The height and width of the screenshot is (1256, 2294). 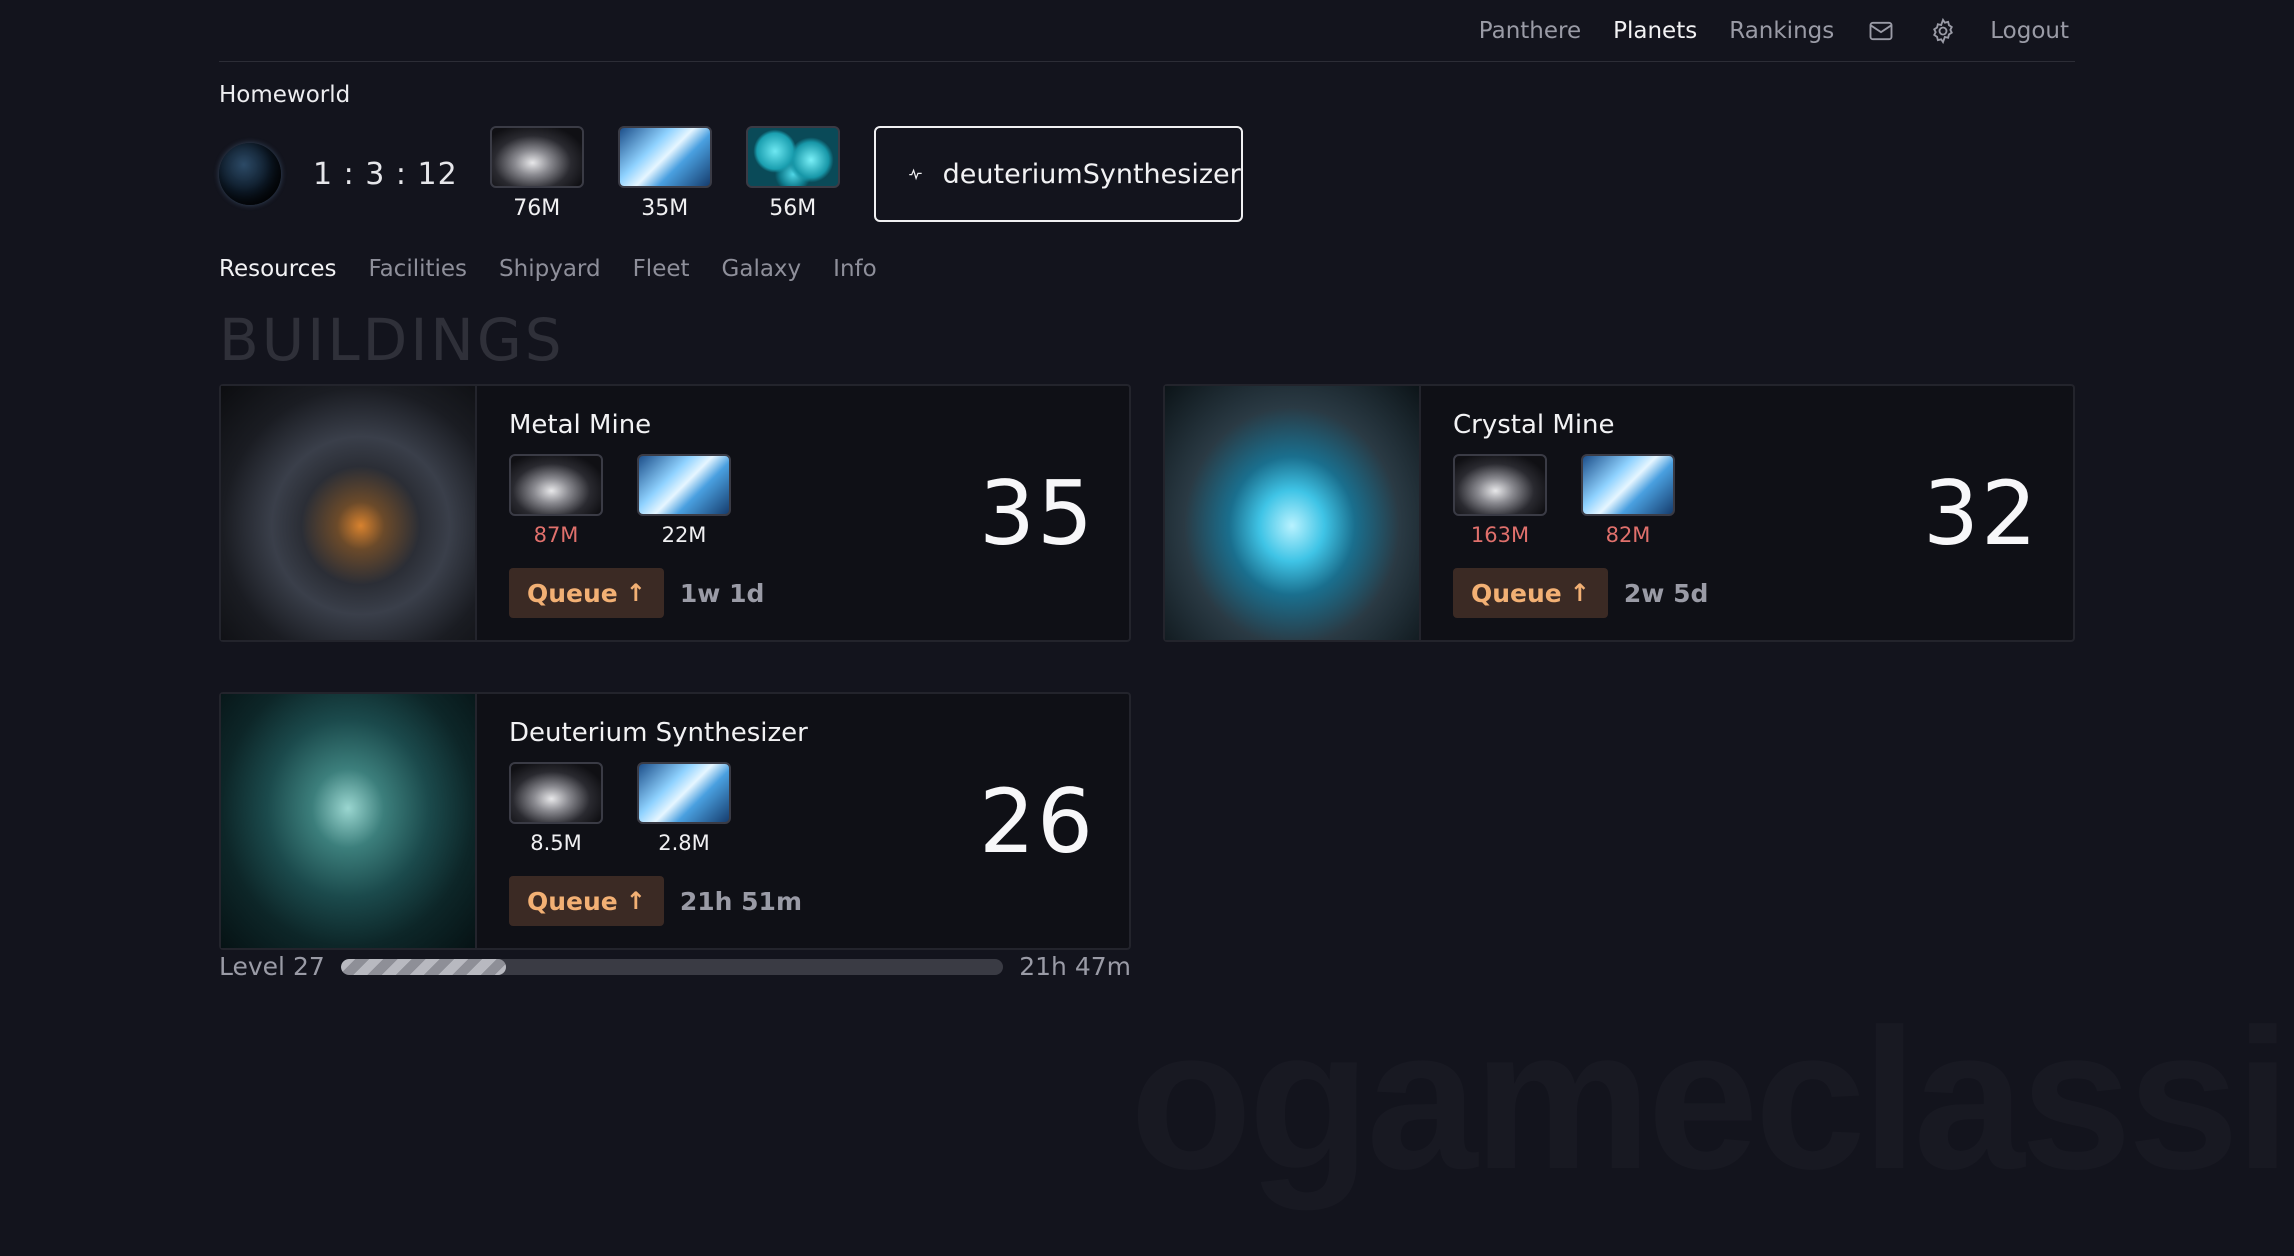 I want to click on cost-metal-value: 8.5M, so click(x=556, y=843).